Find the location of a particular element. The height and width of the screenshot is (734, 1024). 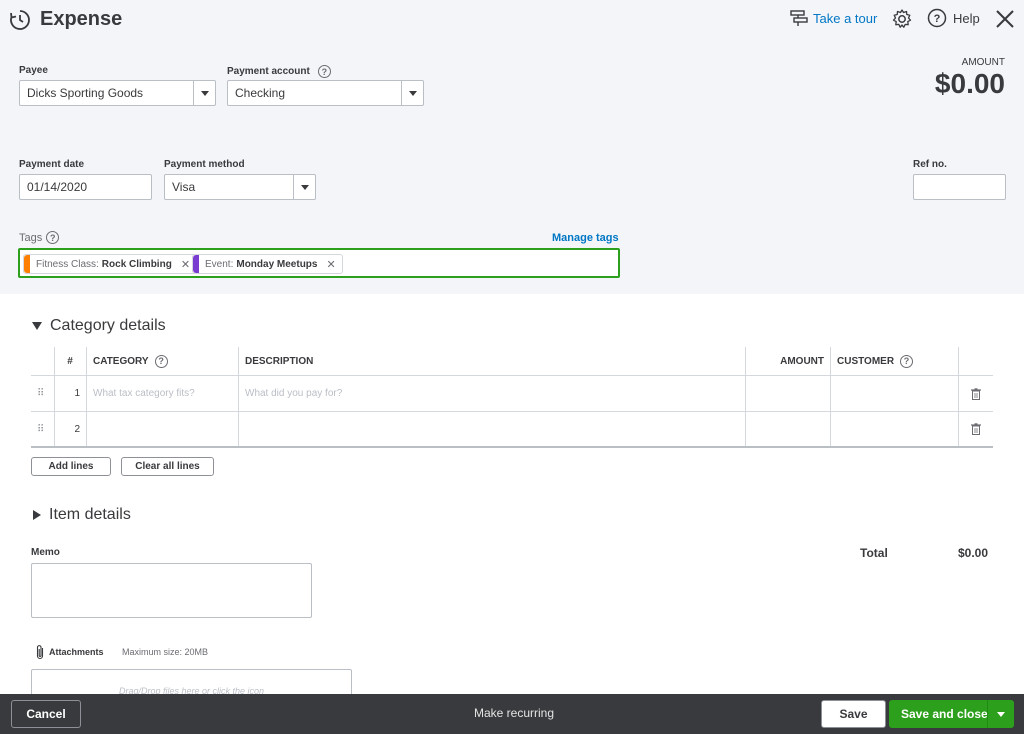

expand-triangle-icon is located at coordinates (37, 515).